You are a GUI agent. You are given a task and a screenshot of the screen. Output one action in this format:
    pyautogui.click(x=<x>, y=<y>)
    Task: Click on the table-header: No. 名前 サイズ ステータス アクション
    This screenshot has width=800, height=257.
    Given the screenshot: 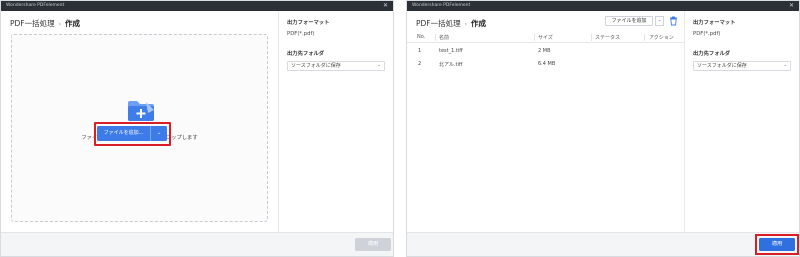 What is the action you would take?
    pyautogui.click(x=545, y=37)
    